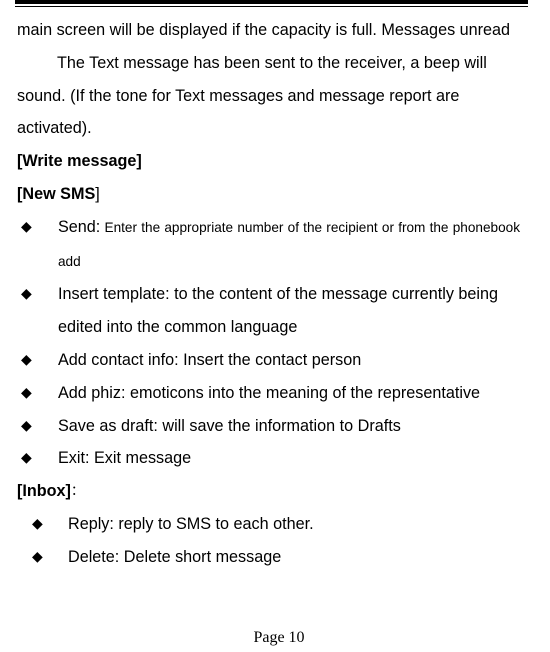 This screenshot has height=652, width=550. What do you see at coordinates (92, 392) in the screenshot?
I see `list-item-label: Add phiz:` at bounding box center [92, 392].